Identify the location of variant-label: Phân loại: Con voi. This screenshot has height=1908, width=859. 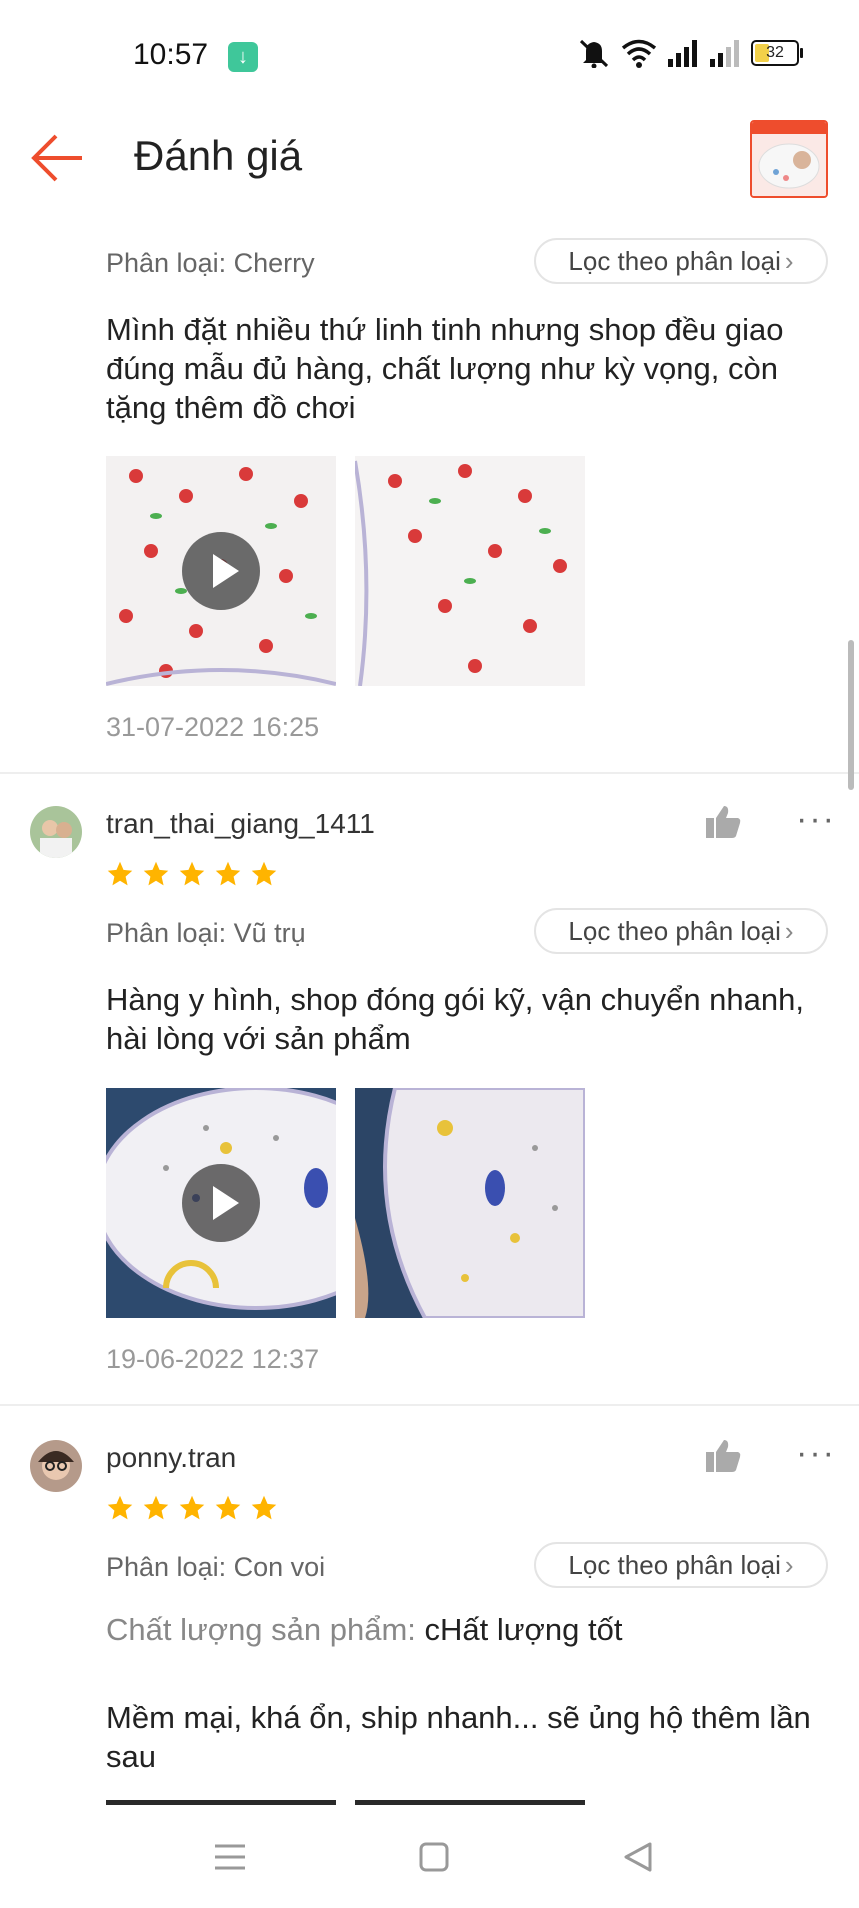
(216, 1567).